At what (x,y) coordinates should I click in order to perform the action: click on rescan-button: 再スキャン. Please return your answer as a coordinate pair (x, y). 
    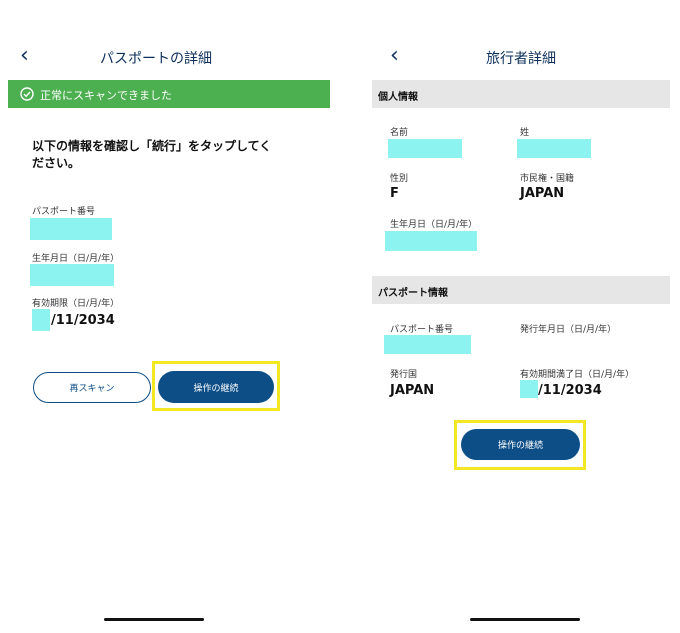
    Looking at the image, I should click on (92, 387).